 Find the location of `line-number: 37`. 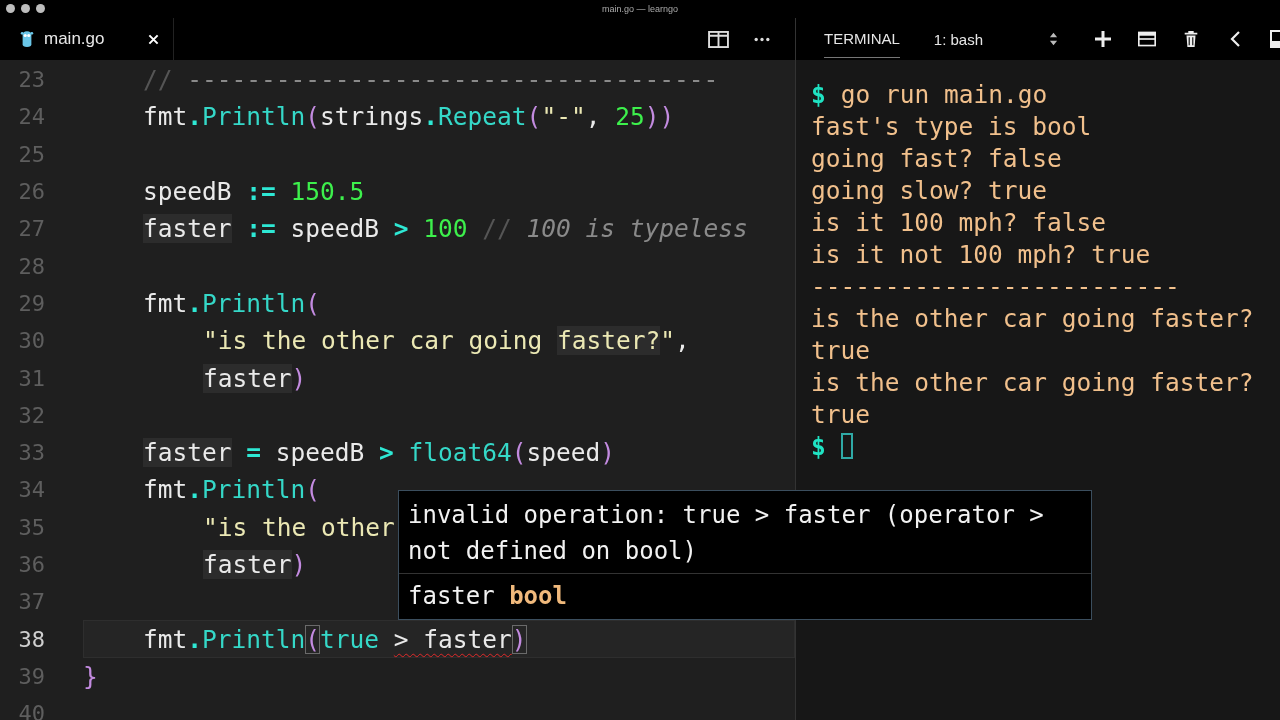

line-number: 37 is located at coordinates (31, 602).